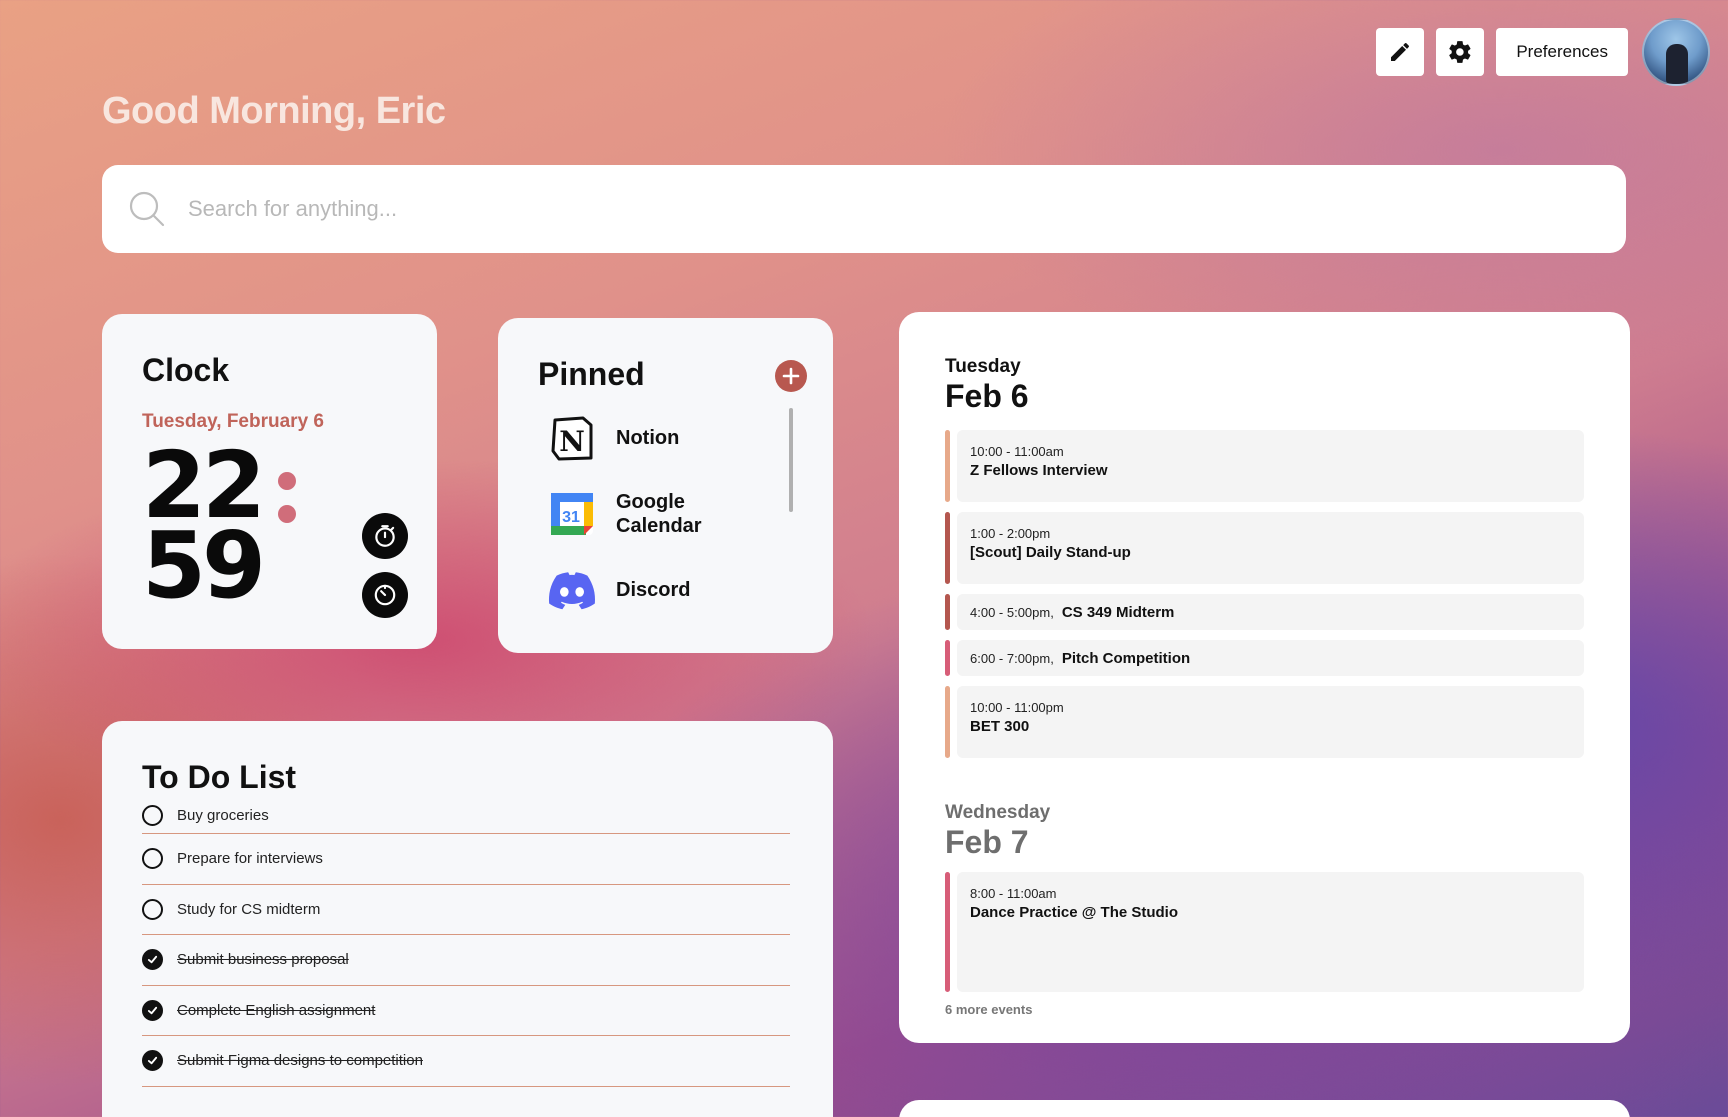  I want to click on todo-title: To Do List, so click(219, 777).